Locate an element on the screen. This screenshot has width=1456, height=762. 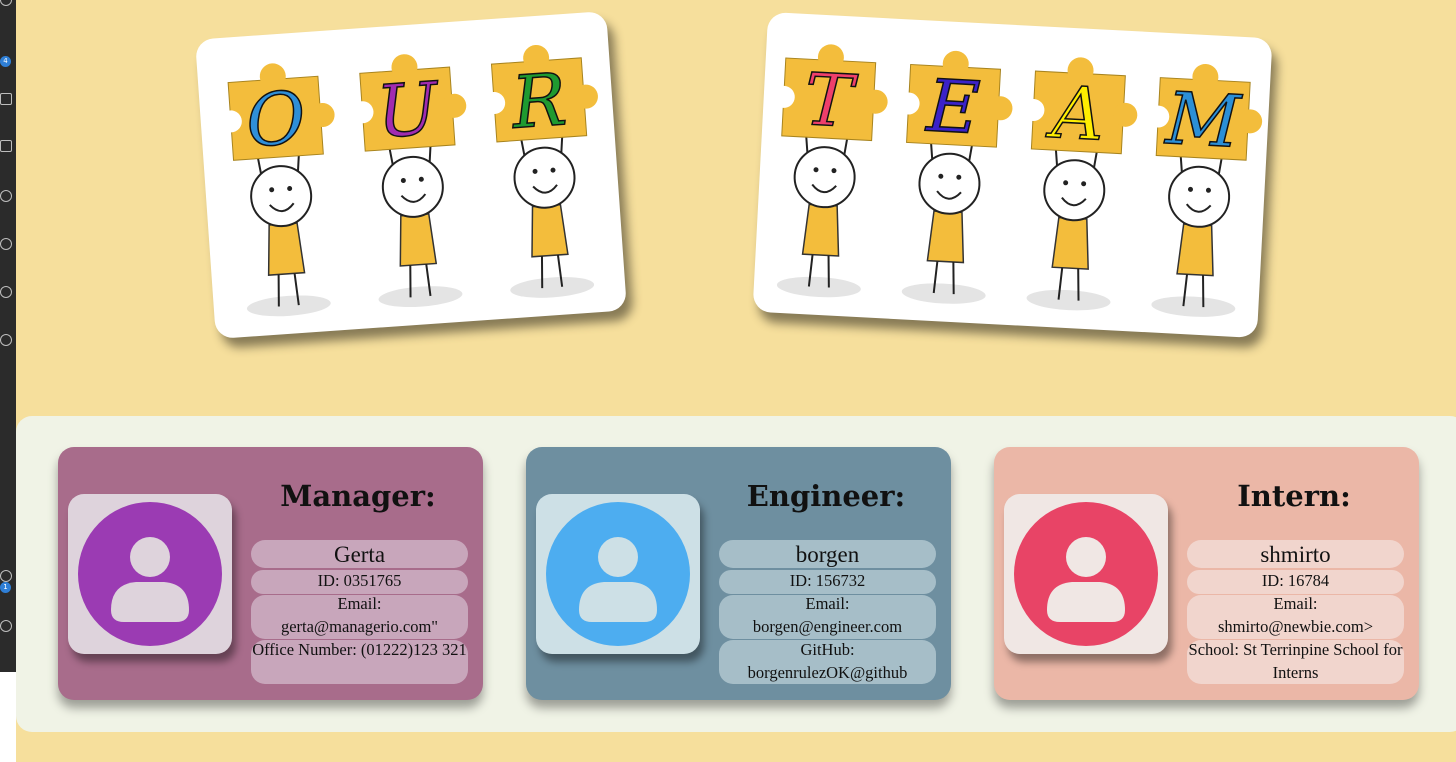
puzzle-figure: A is located at coordinates (1080, 184).